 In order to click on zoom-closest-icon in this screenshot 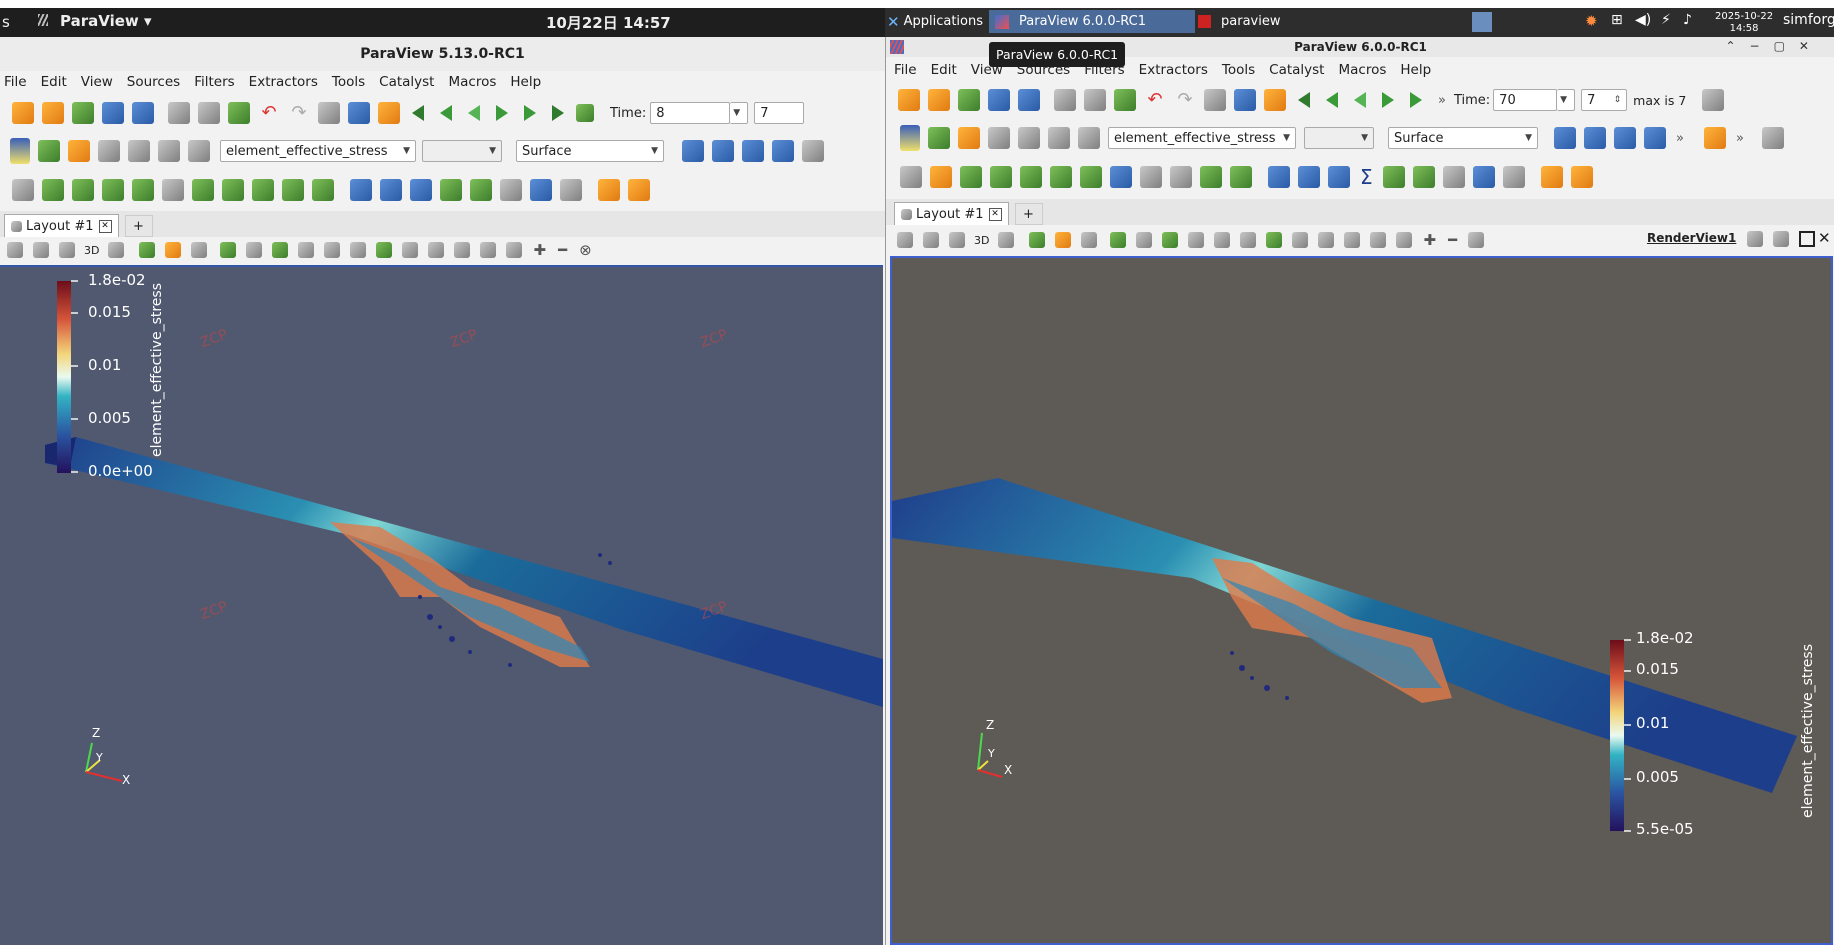, I will do `click(1625, 138)`.